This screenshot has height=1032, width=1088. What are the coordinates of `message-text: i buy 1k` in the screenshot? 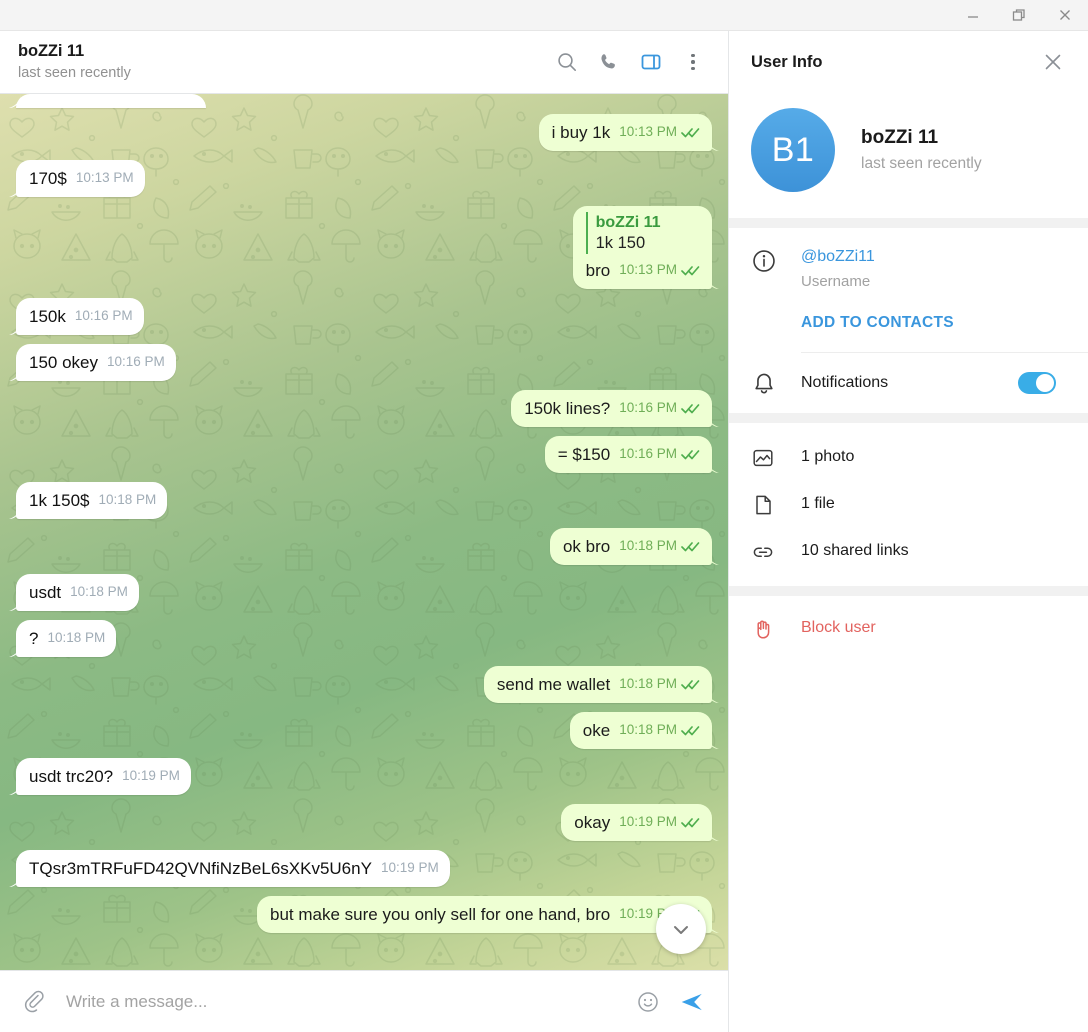 It's located at (581, 132).